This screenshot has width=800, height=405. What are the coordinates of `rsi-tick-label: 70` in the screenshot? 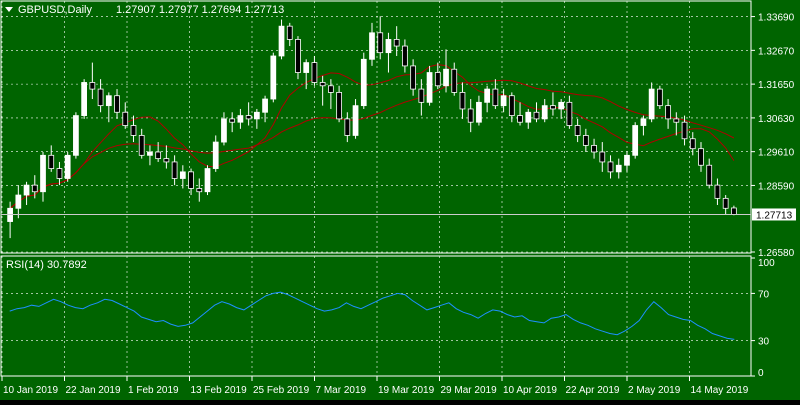 It's located at (764, 294).